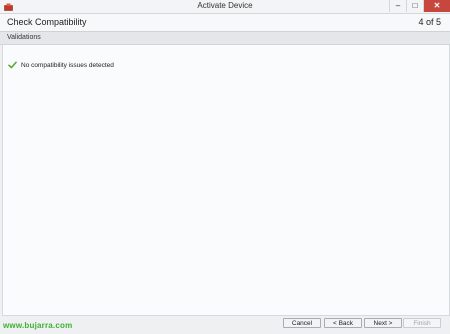 This screenshot has width=450, height=334. What do you see at coordinates (436, 6) in the screenshot?
I see `close-button: ✕` at bounding box center [436, 6].